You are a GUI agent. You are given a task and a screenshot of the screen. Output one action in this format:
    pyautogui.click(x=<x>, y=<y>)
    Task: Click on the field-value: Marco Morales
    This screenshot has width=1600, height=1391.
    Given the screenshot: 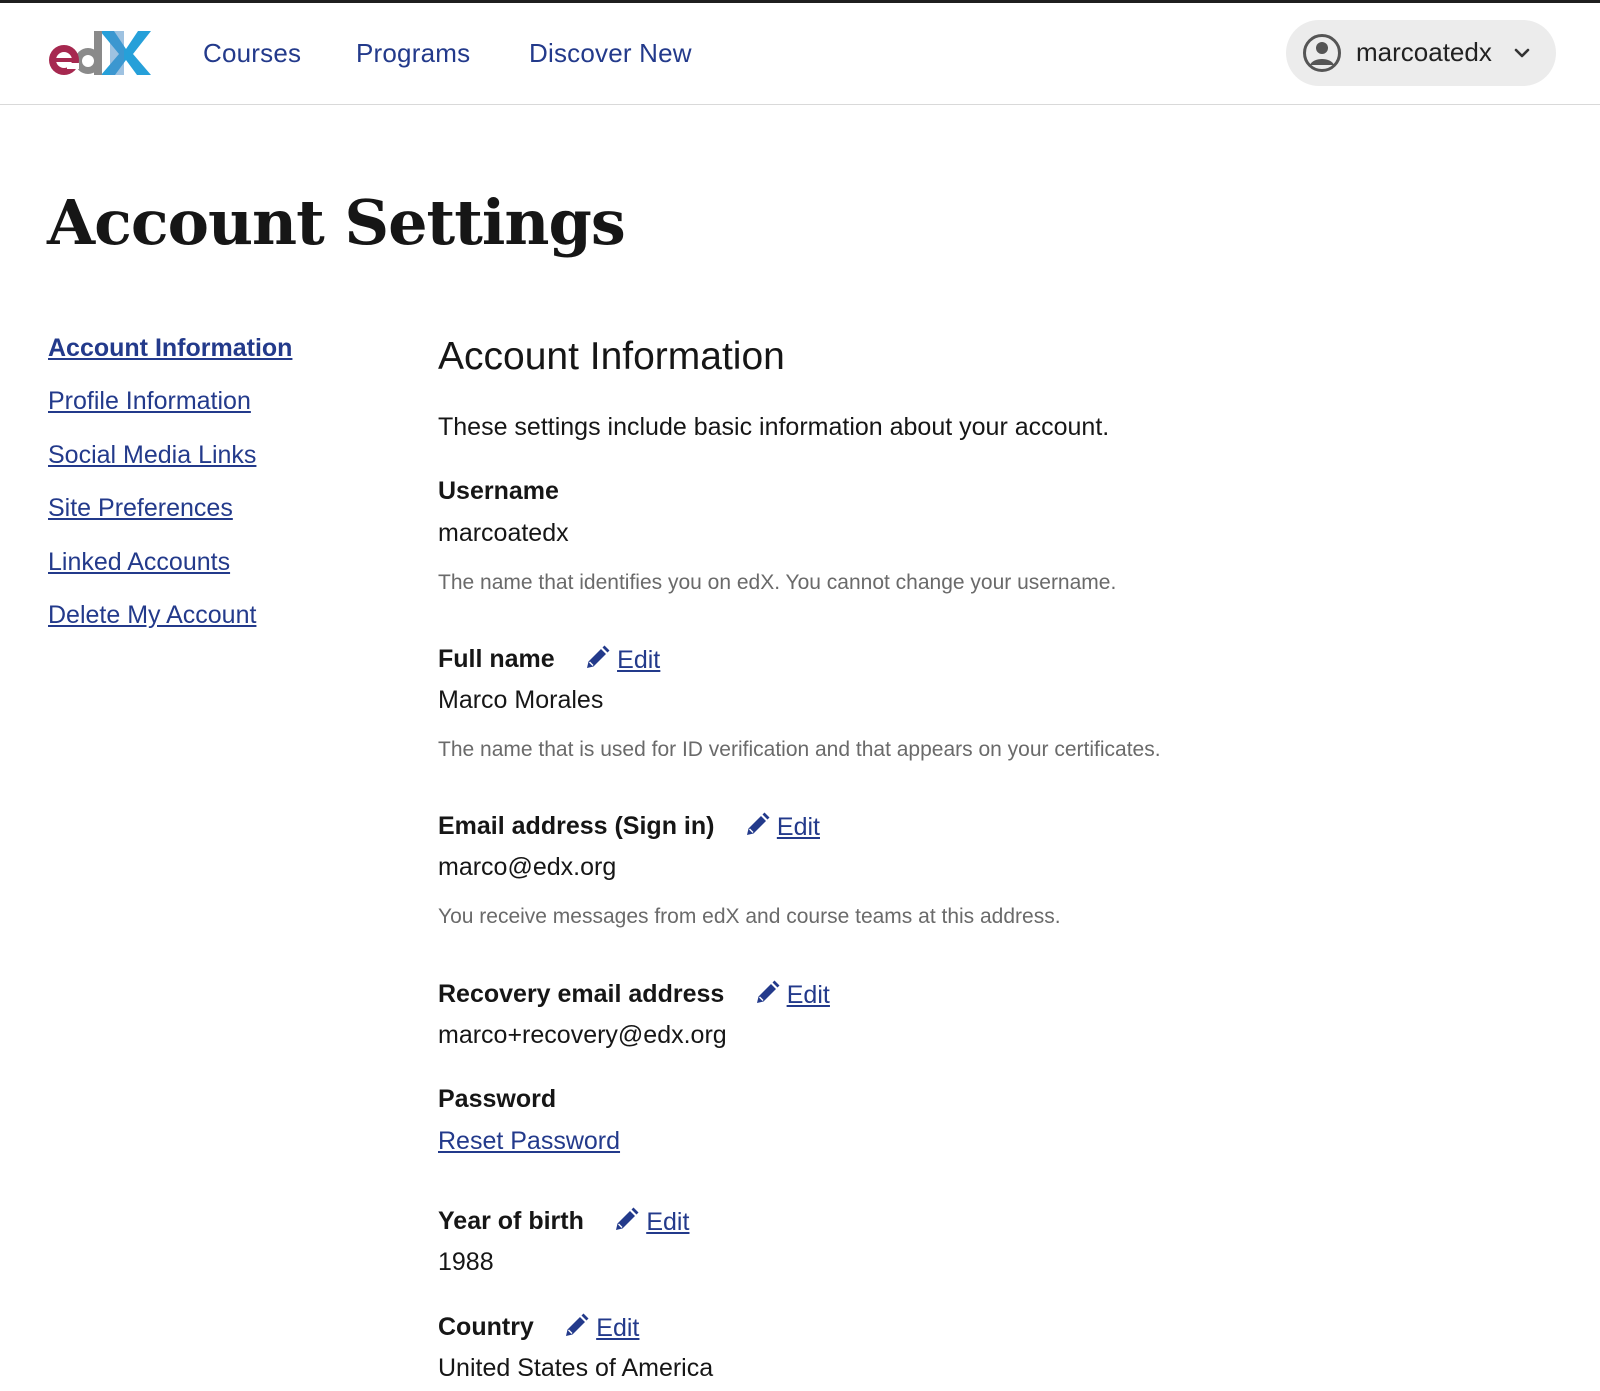 What is the action you would take?
    pyautogui.click(x=521, y=700)
    